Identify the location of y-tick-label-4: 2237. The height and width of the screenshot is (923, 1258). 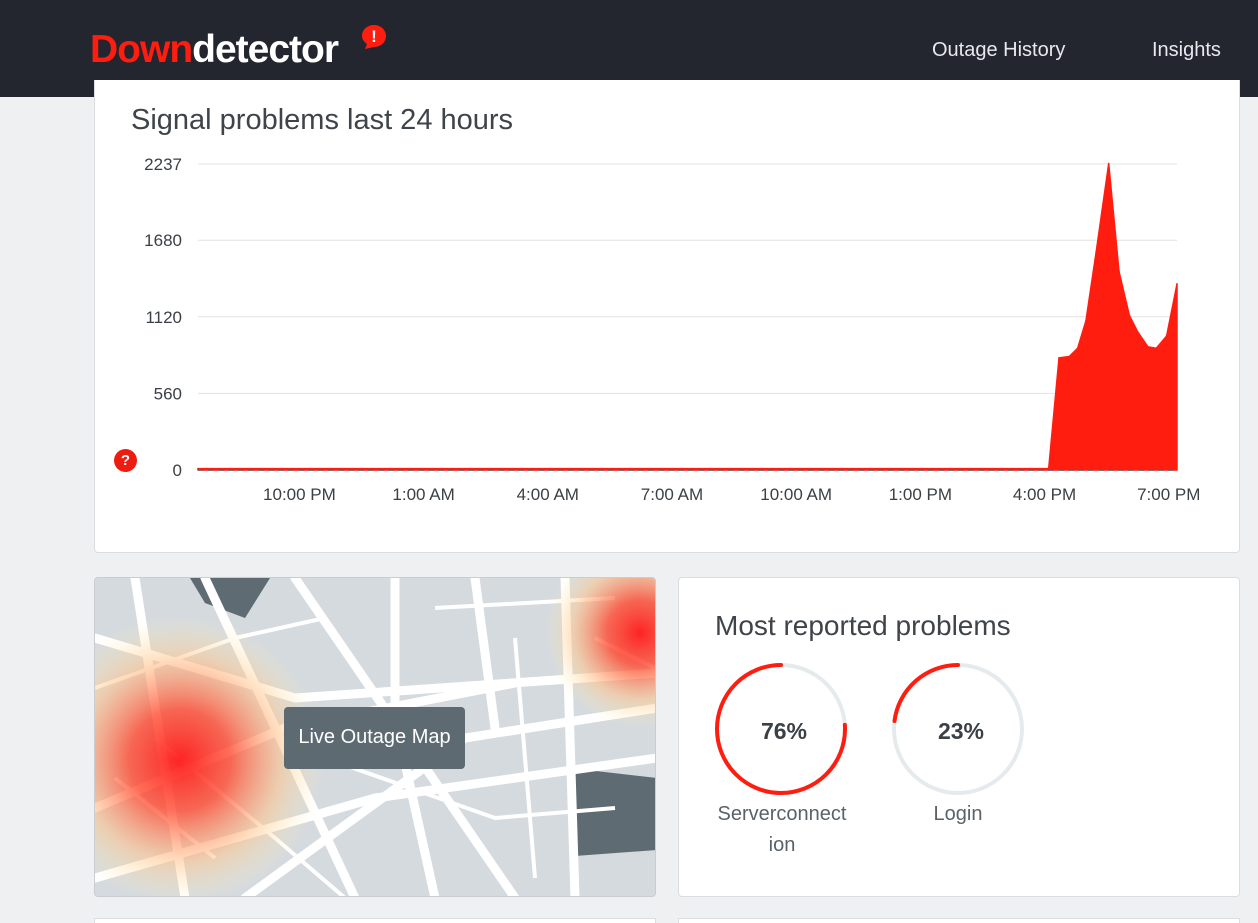
(163, 164).